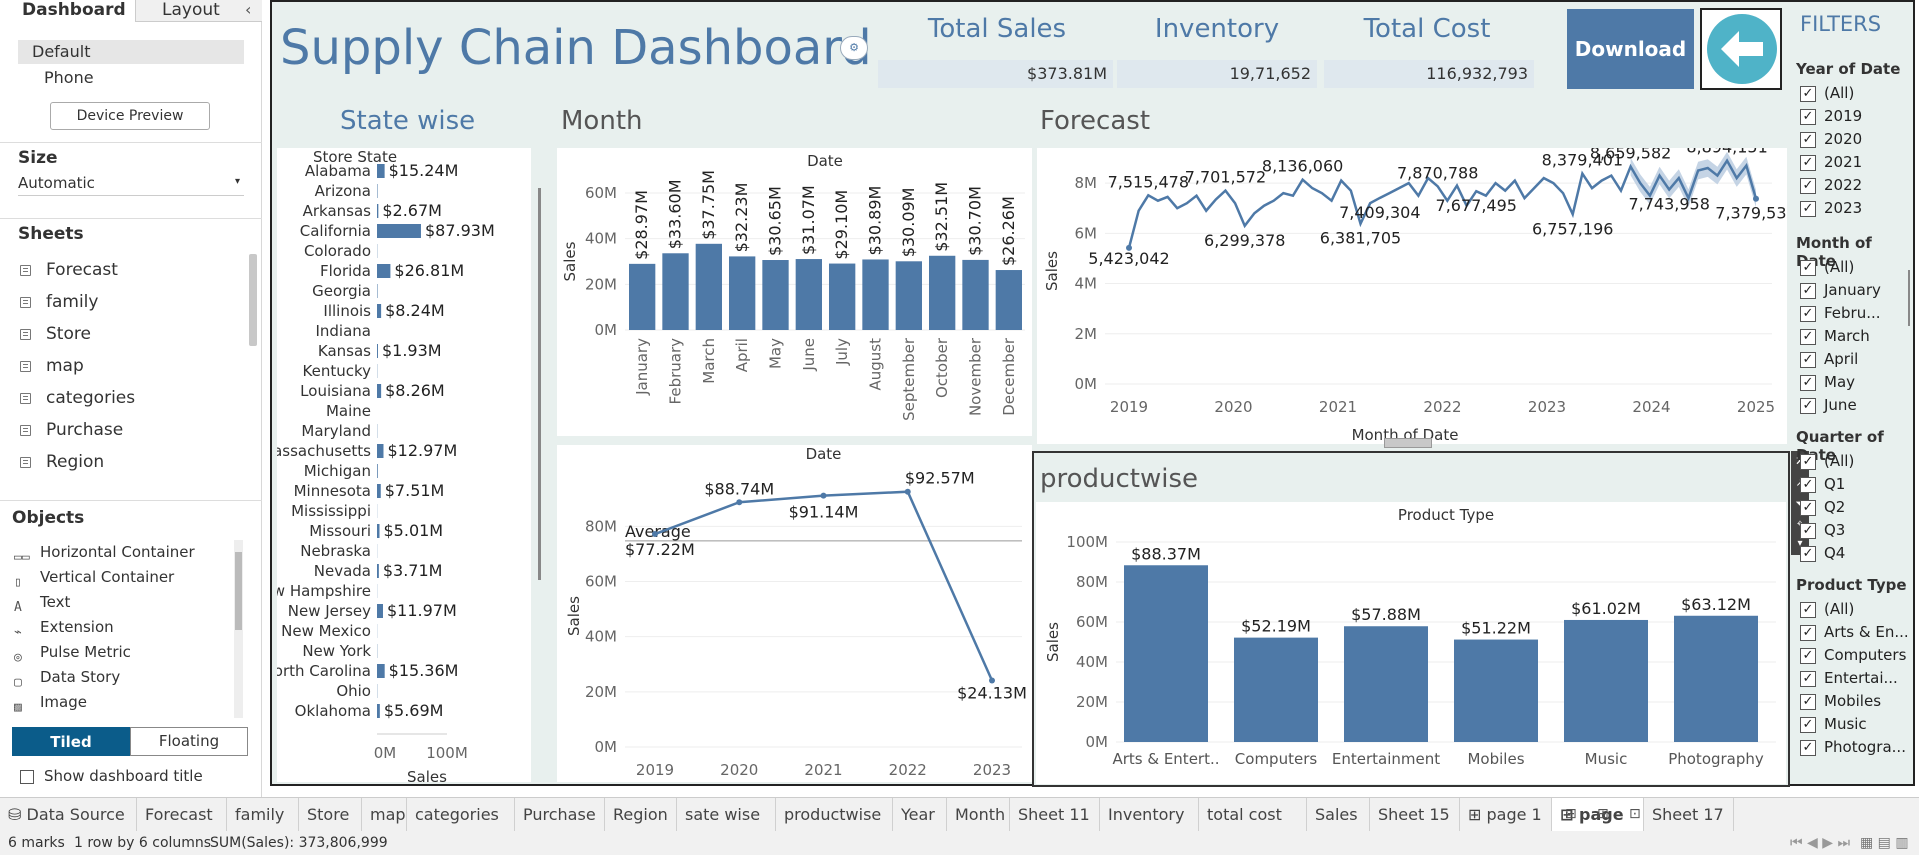 The height and width of the screenshot is (855, 1919). Describe the element at coordinates (120, 577) in the screenshot. I see `object-item: ▯ Vertical Container` at that location.